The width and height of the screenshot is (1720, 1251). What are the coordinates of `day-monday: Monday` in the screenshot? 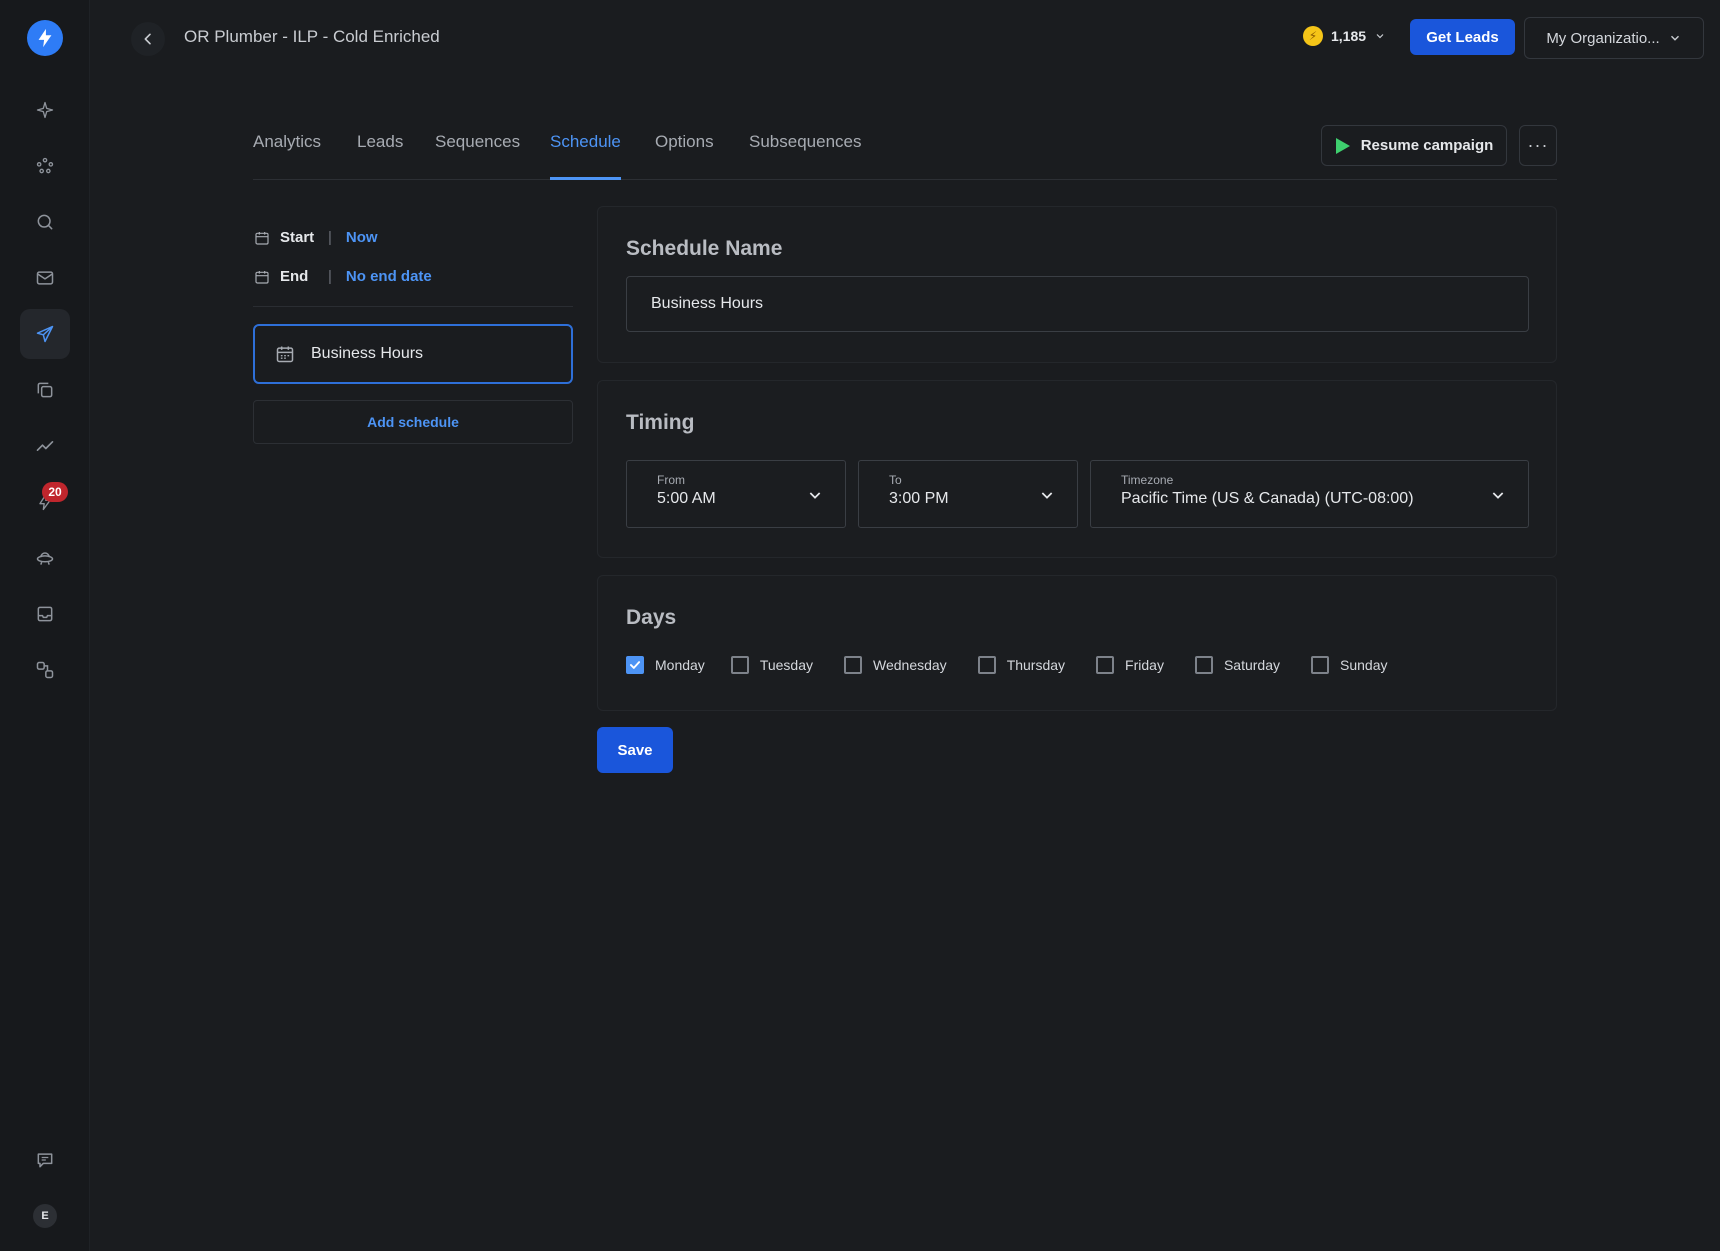 It's located at (665, 665).